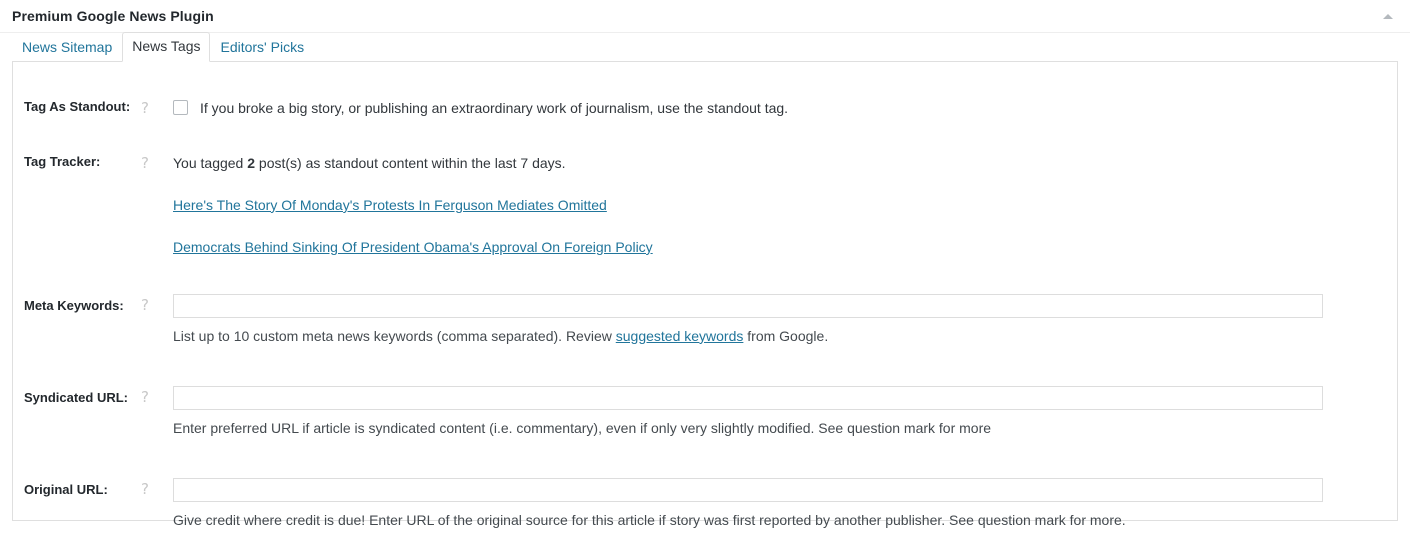 This screenshot has width=1410, height=537. Describe the element at coordinates (748, 489) in the screenshot. I see `original-url-input` at that location.